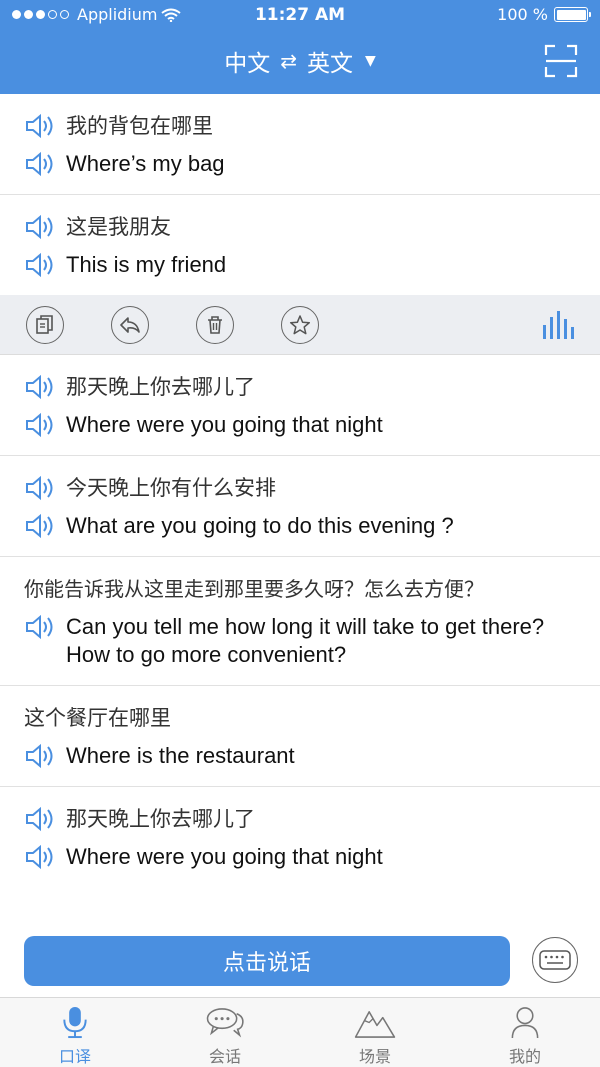  I want to click on keyboard-button, so click(555, 960).